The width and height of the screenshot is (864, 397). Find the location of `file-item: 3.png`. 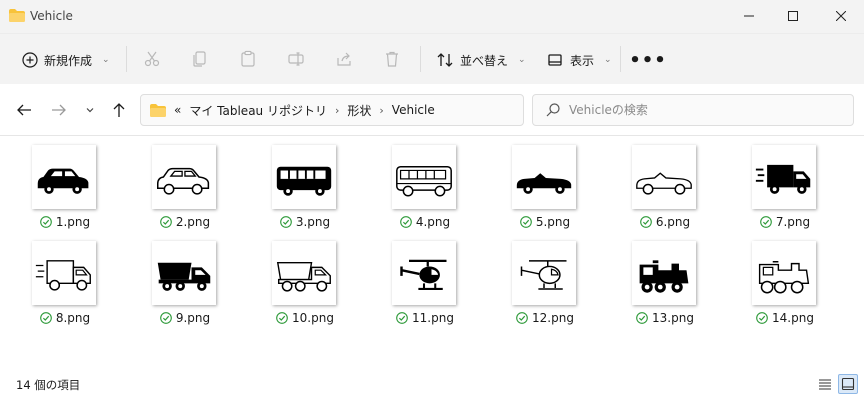

file-item: 3.png is located at coordinates (305, 187).